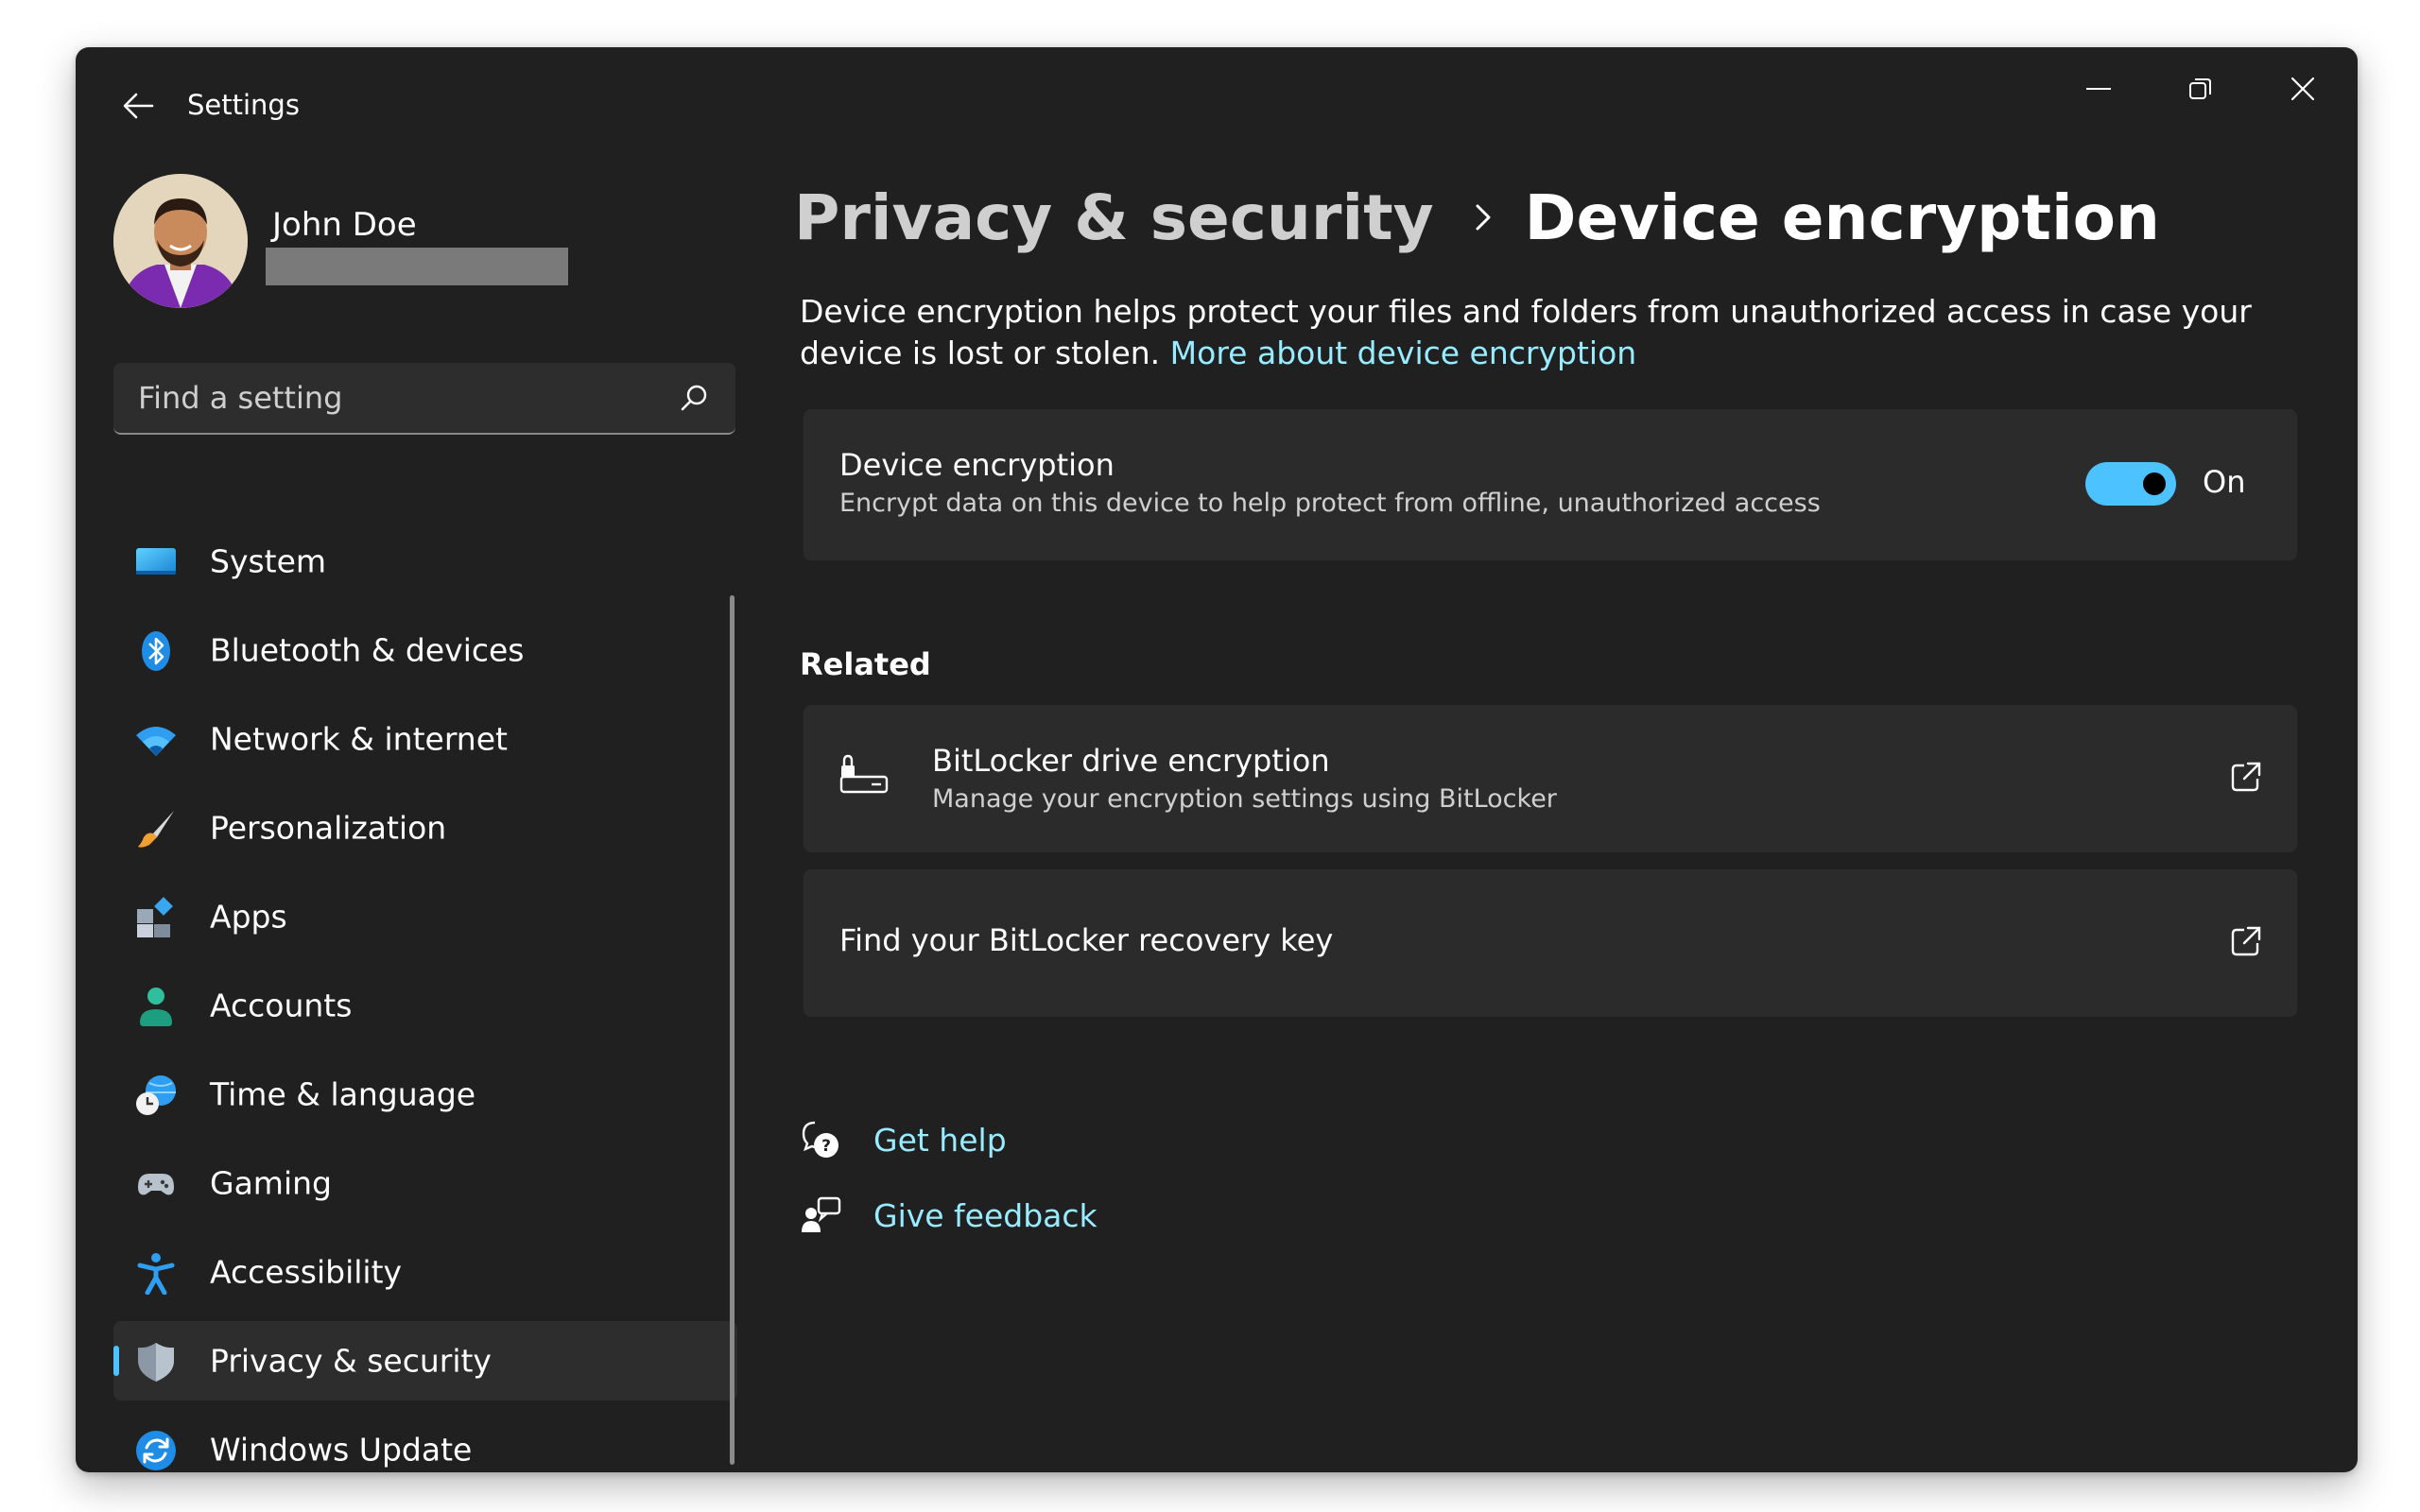 This screenshot has height=1512, width=2420. I want to click on gamepad-icon, so click(156, 1184).